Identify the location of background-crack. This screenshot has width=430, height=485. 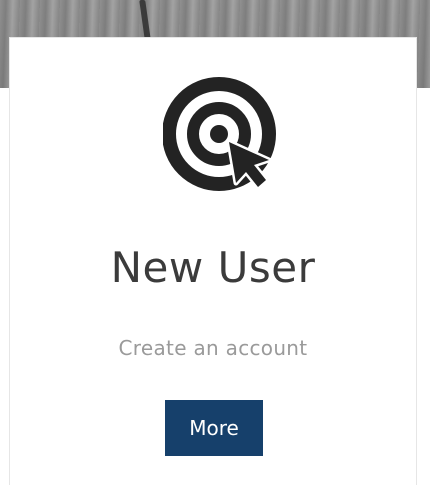
(145, 20).